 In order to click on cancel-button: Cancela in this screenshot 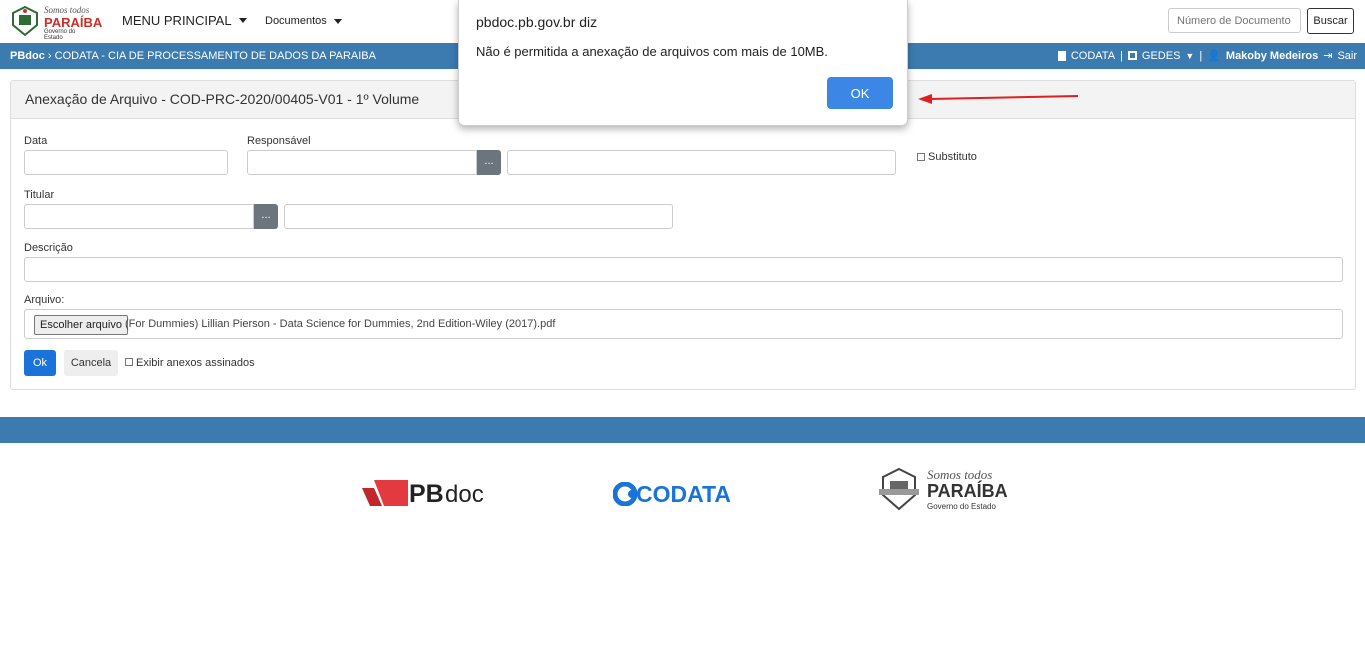, I will do `click(91, 363)`.